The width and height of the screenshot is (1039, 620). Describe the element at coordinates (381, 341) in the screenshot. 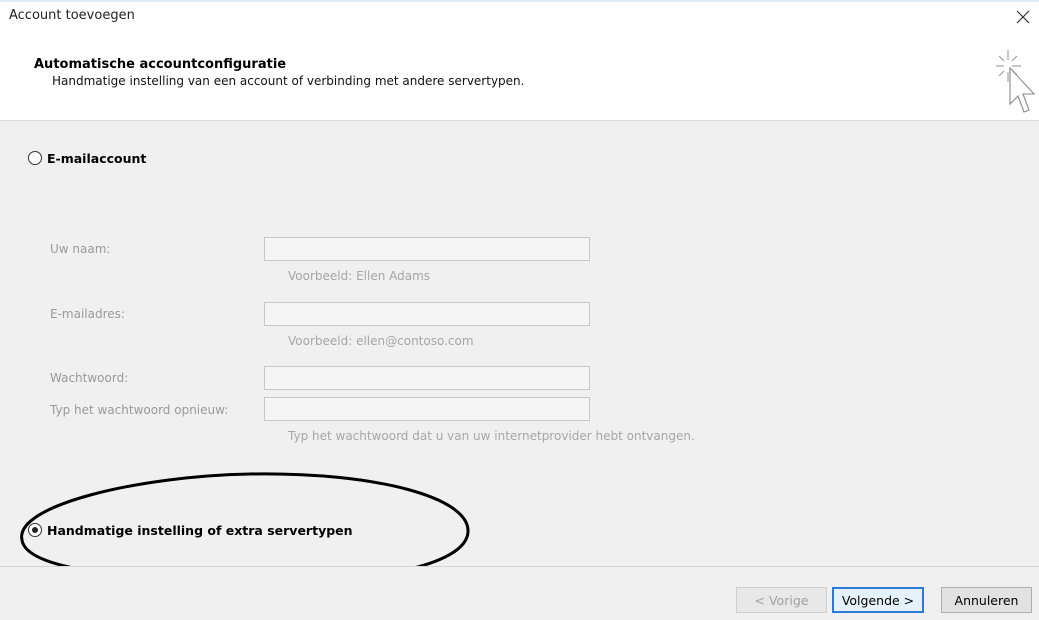

I see `email-hint: Voorbeeld: ellen@contoso.com` at that location.